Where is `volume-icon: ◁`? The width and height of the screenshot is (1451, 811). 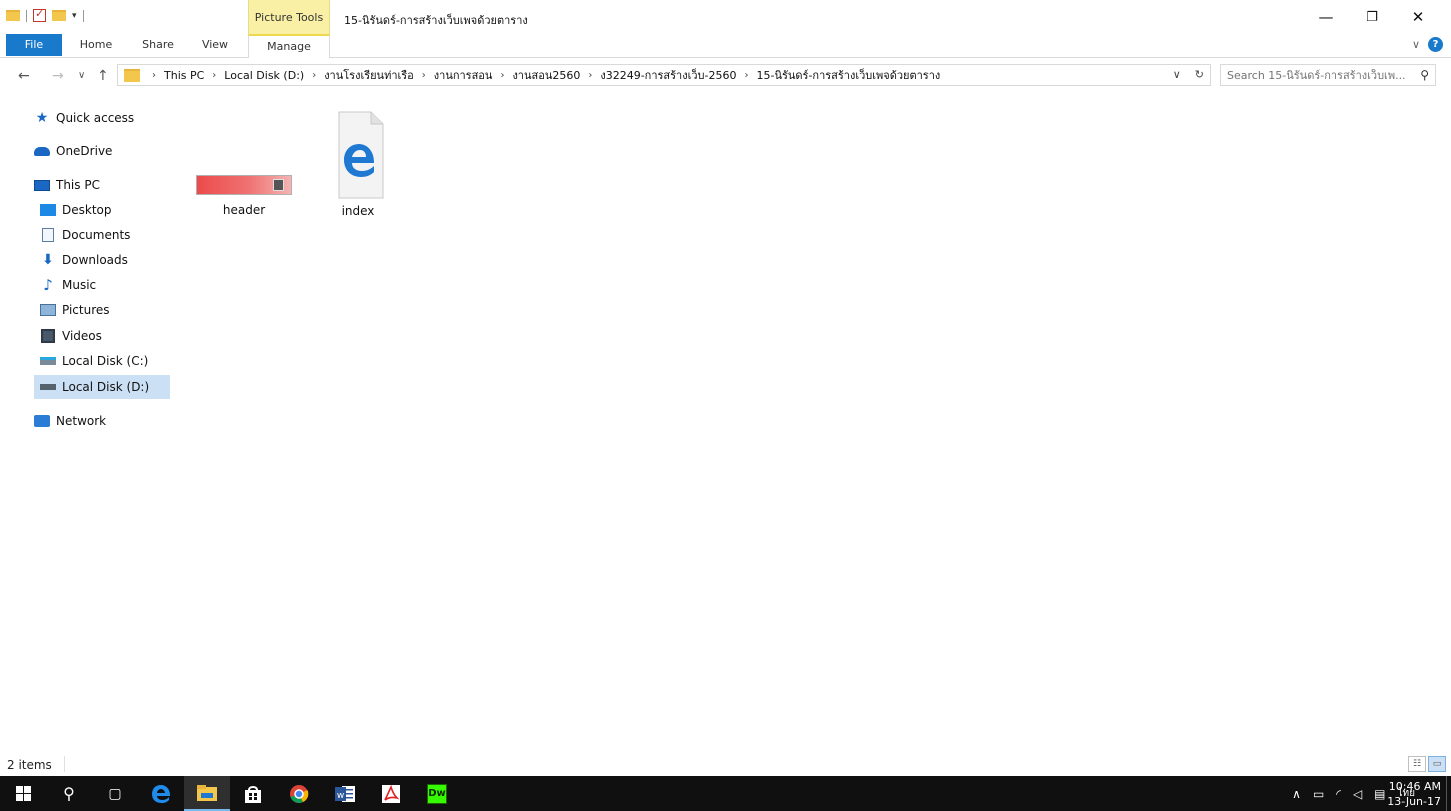 volume-icon: ◁ is located at coordinates (1357, 794).